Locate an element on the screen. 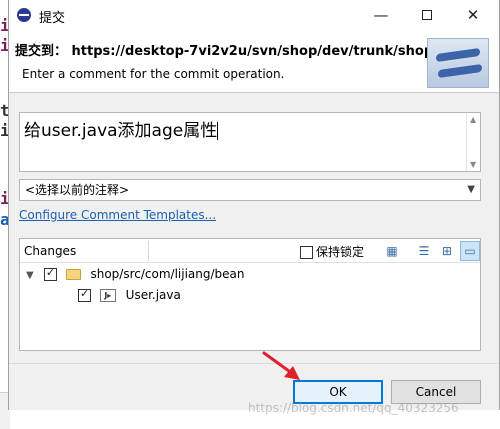 This screenshot has height=429, width=500. java-file-icon: J▸ is located at coordinates (107, 295).